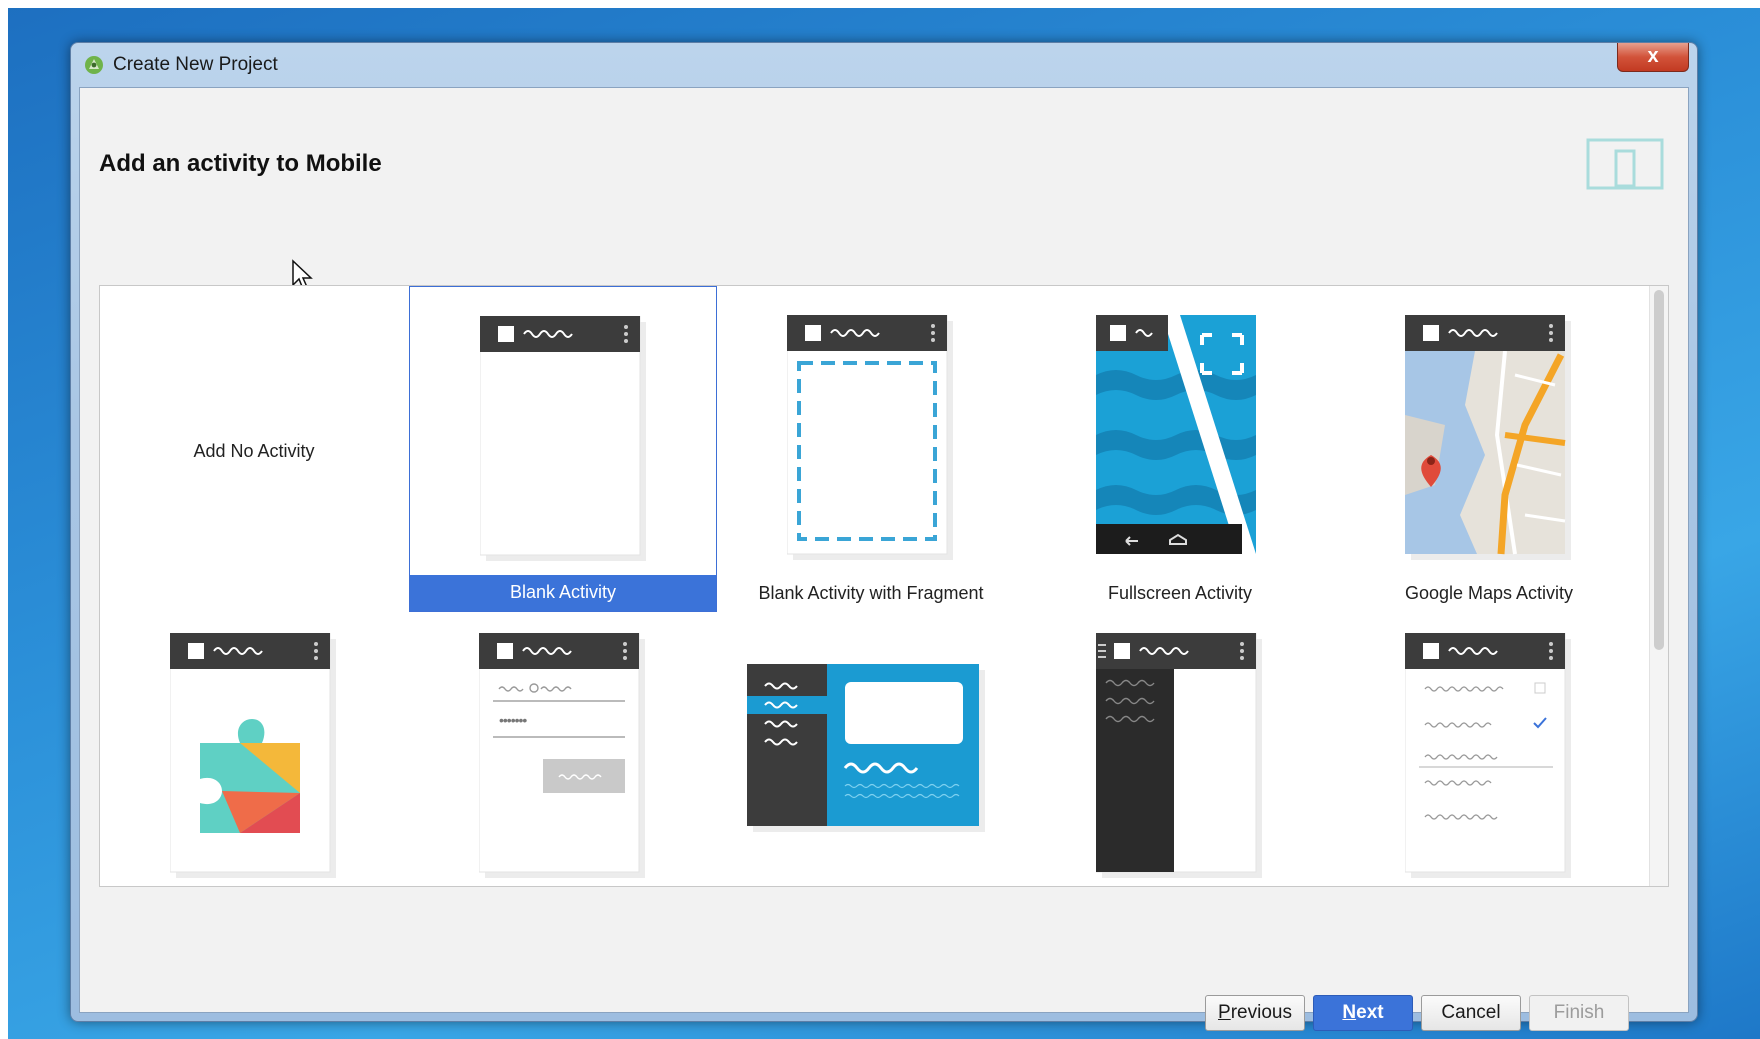 This screenshot has width=1760, height=1039. I want to click on master-detail-thumbnail, so click(866, 748).